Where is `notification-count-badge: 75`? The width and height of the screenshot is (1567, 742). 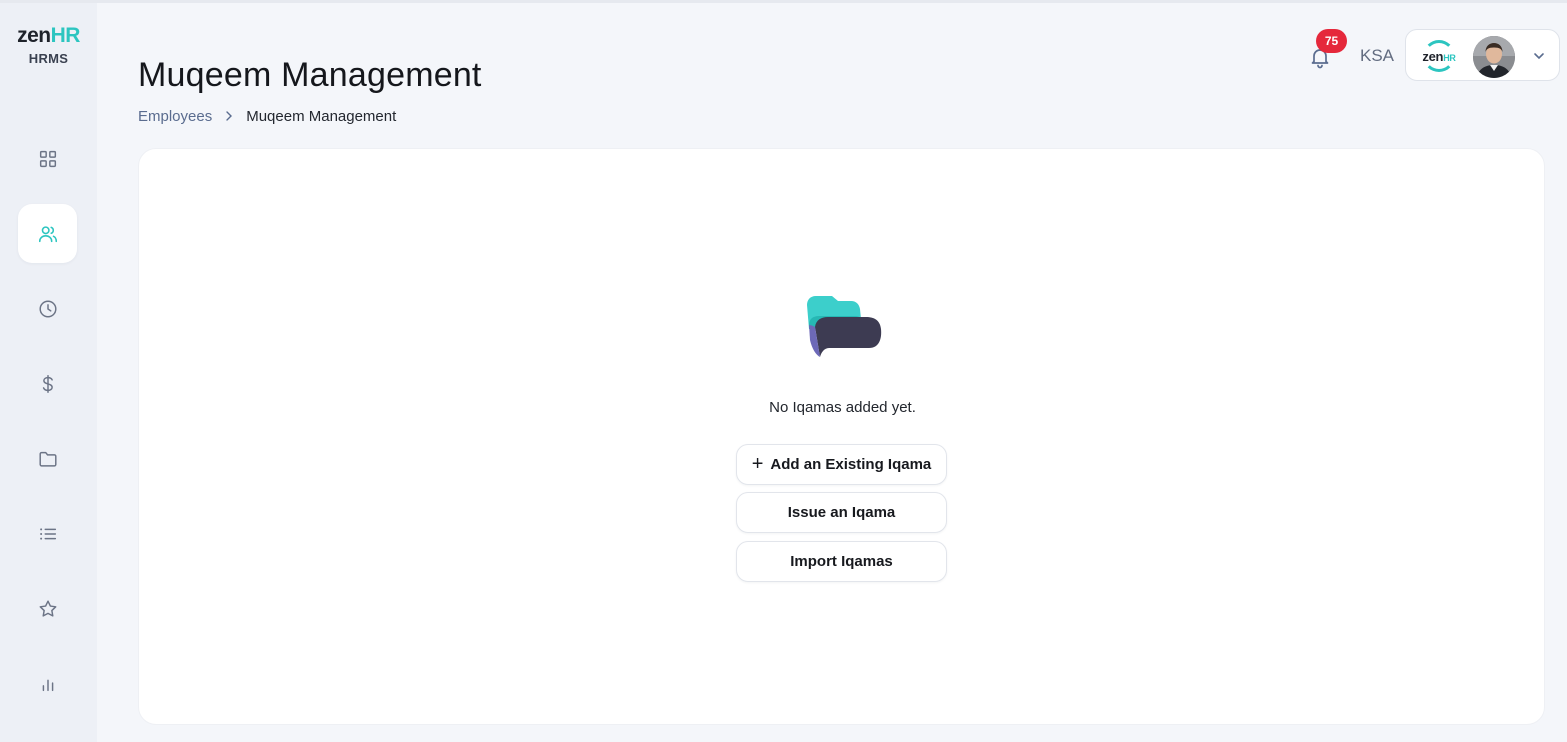 notification-count-badge: 75 is located at coordinates (1331, 41).